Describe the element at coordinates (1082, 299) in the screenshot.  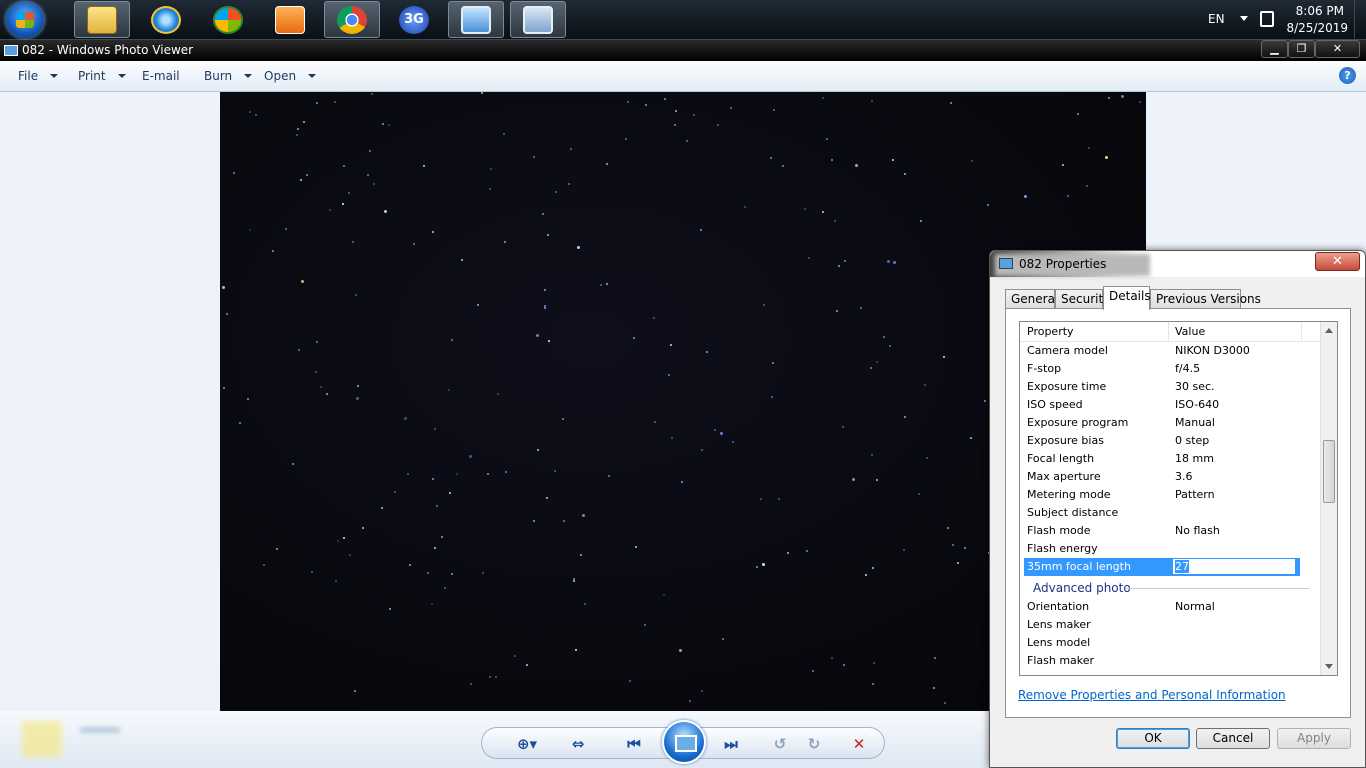
I see `tab-security: Security` at that location.